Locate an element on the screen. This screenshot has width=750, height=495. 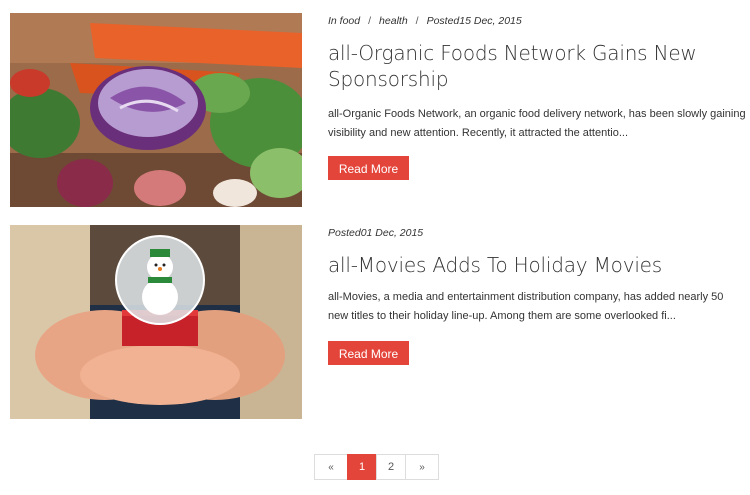
post-date: Posted01 Dec, 2015 is located at coordinates (376, 233).